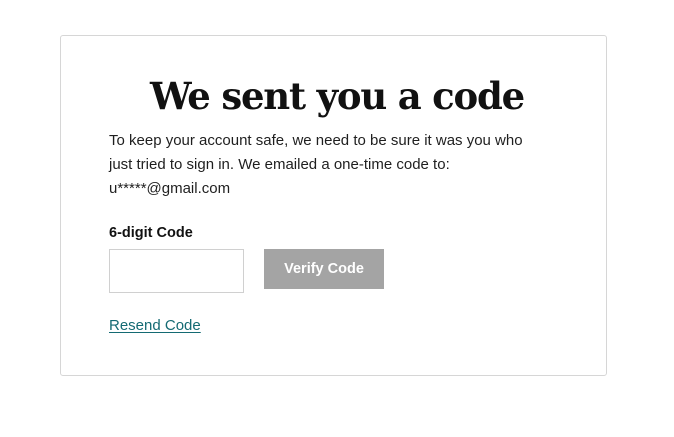  What do you see at coordinates (155, 326) in the screenshot?
I see `resend-code-link: Resend Code` at bounding box center [155, 326].